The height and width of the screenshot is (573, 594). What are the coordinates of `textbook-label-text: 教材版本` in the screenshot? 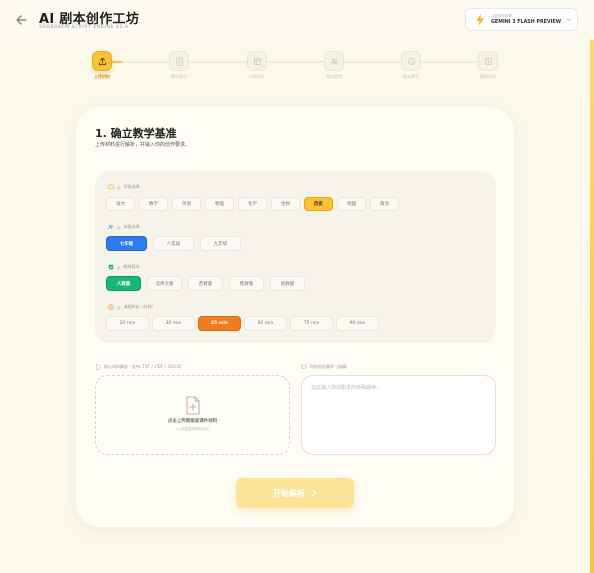 It's located at (131, 266).